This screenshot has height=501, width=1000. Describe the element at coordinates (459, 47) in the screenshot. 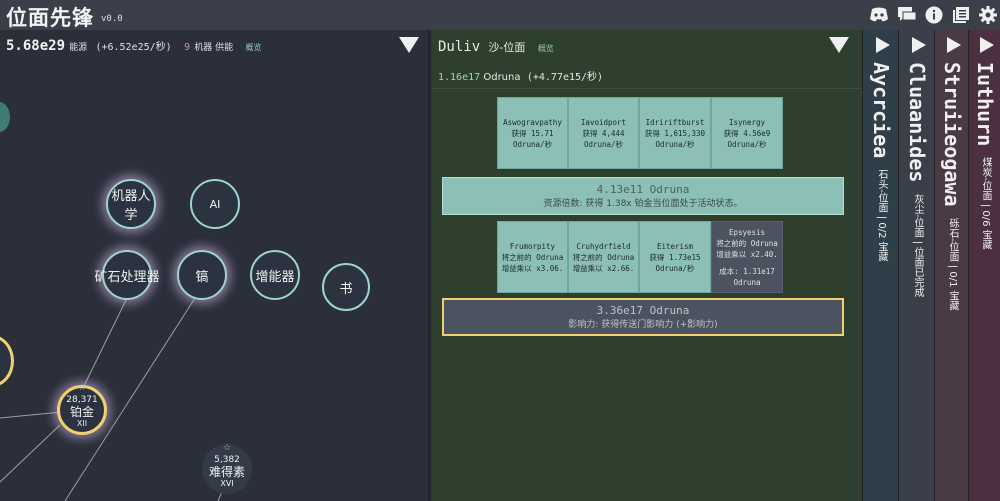

I see `plane-name: Duliv` at that location.